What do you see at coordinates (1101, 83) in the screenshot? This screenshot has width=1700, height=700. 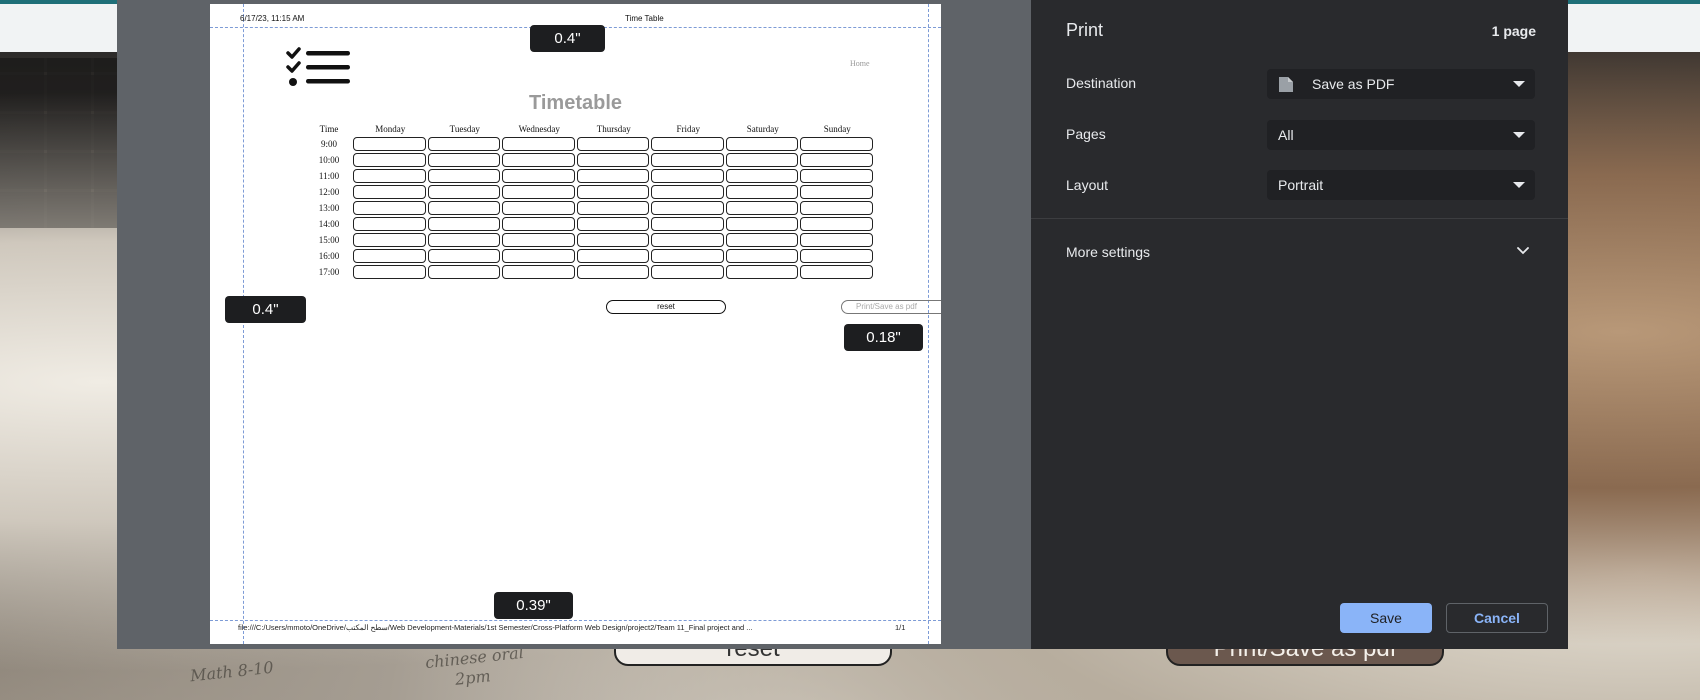 I see `destination-label: Destination` at bounding box center [1101, 83].